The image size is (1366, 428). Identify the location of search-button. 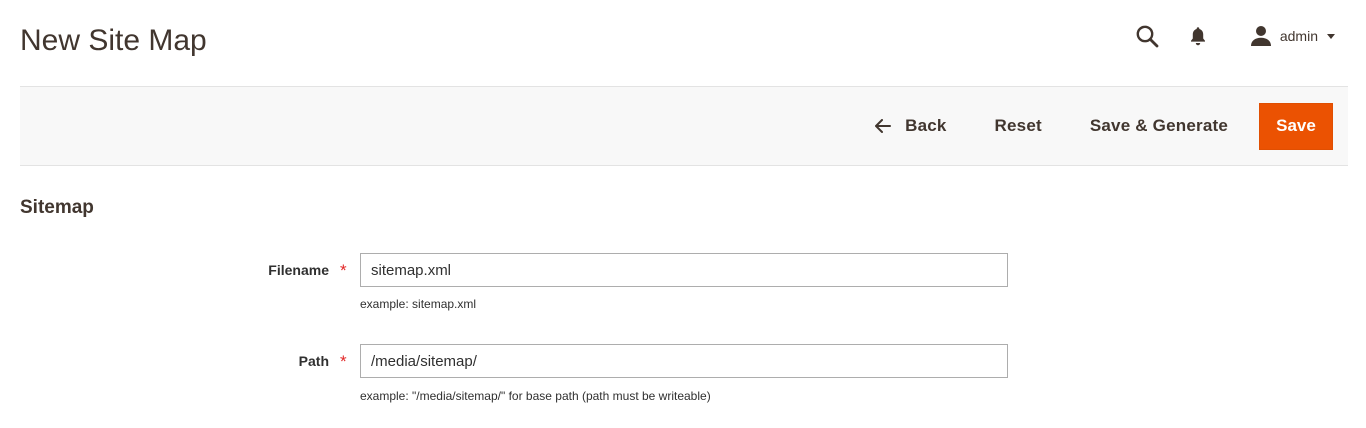
(1147, 36).